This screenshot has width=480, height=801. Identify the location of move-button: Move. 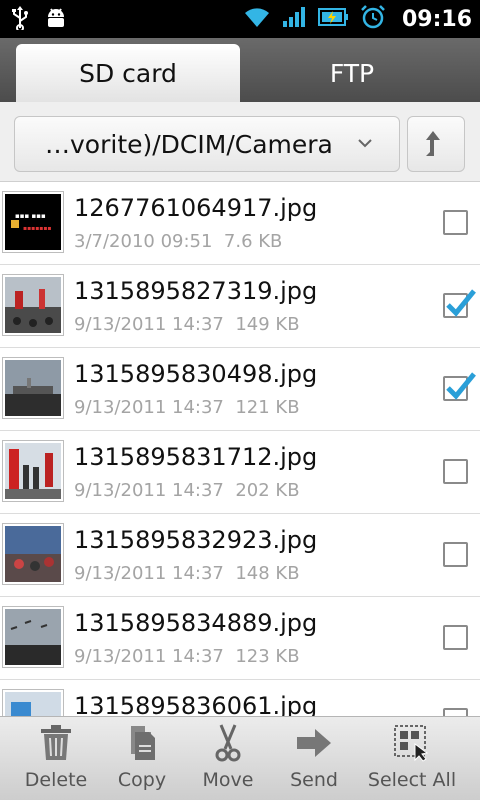
(228, 759).